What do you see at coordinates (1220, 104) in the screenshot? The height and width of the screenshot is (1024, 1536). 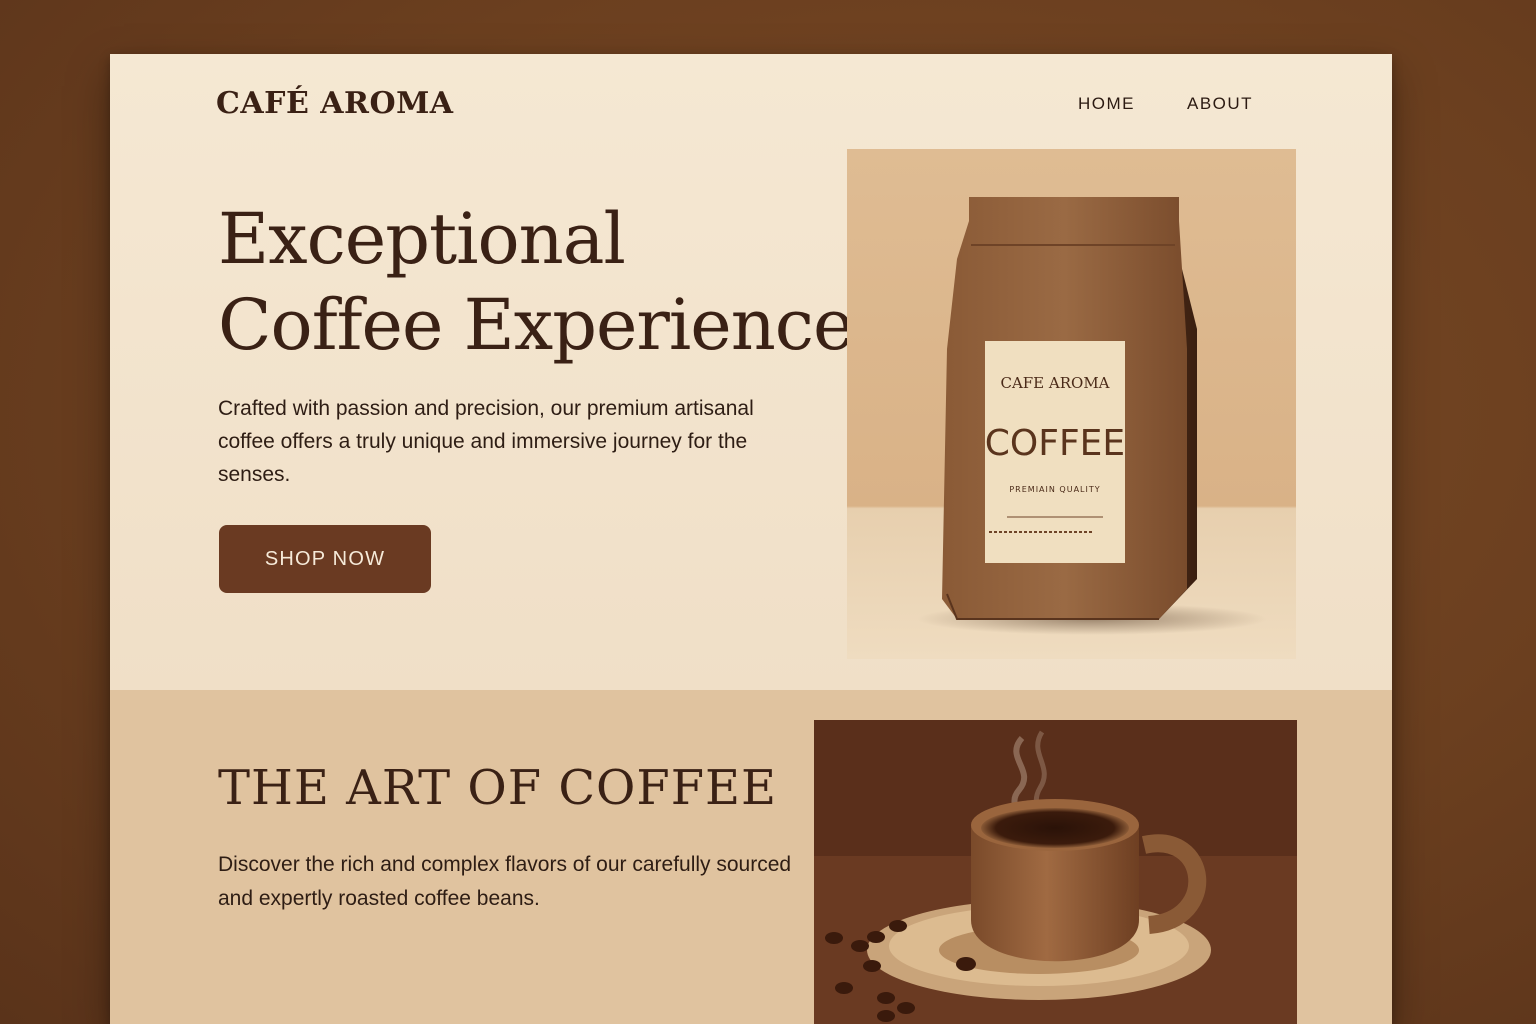 I see `nav-about-link: ABOUT` at bounding box center [1220, 104].